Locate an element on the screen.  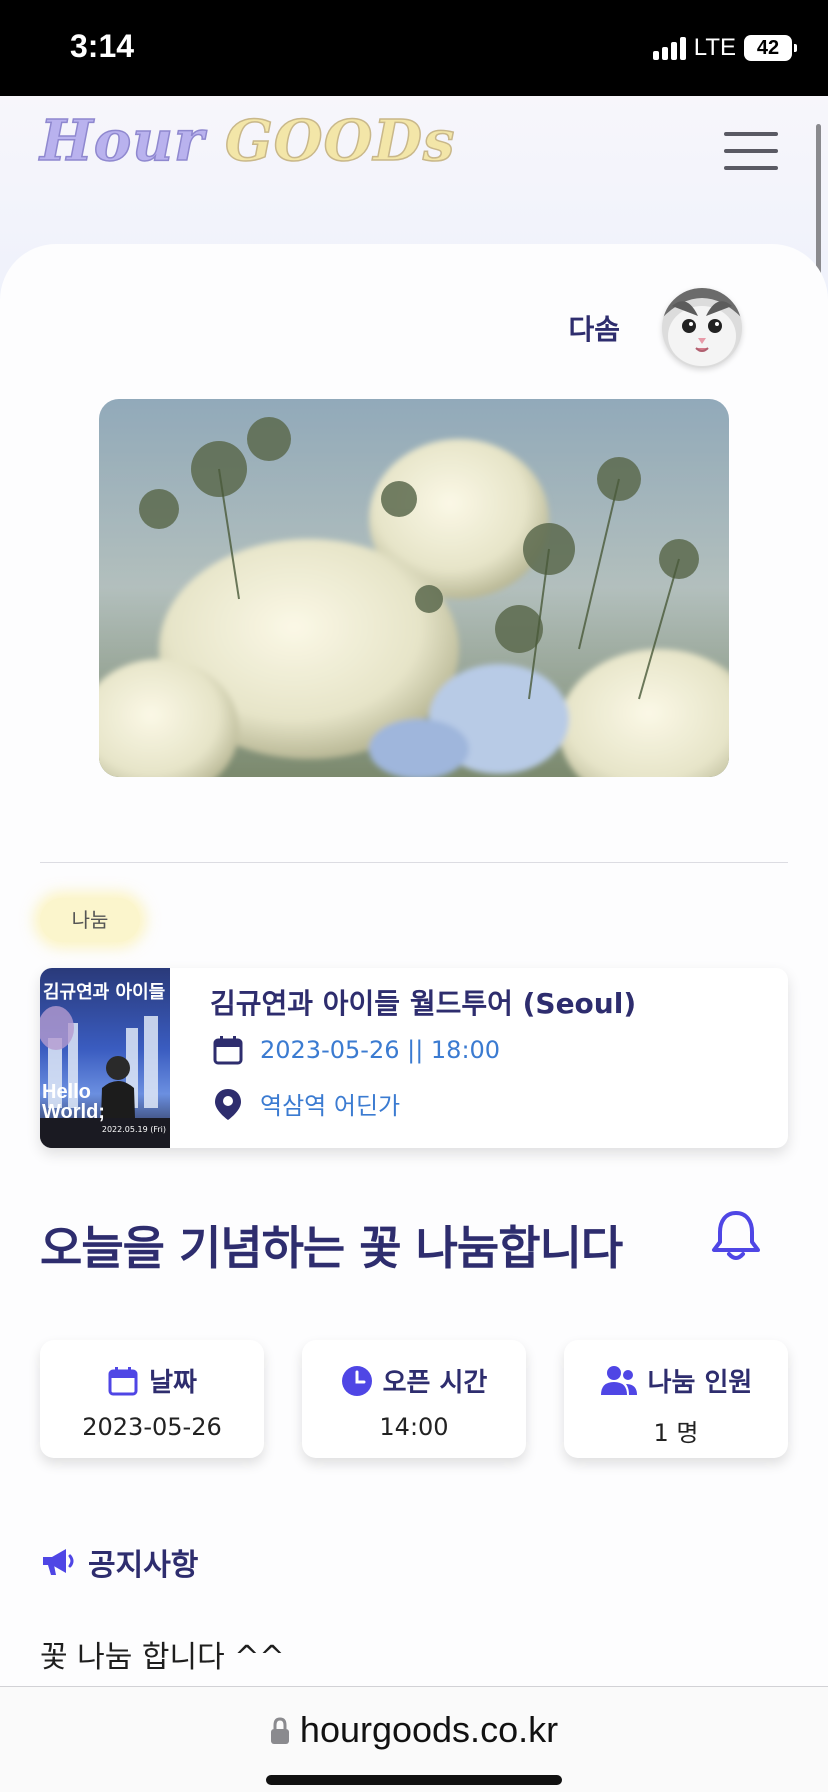
info-date-box: 날짜 2023-05-26 is located at coordinates (152, 1399).